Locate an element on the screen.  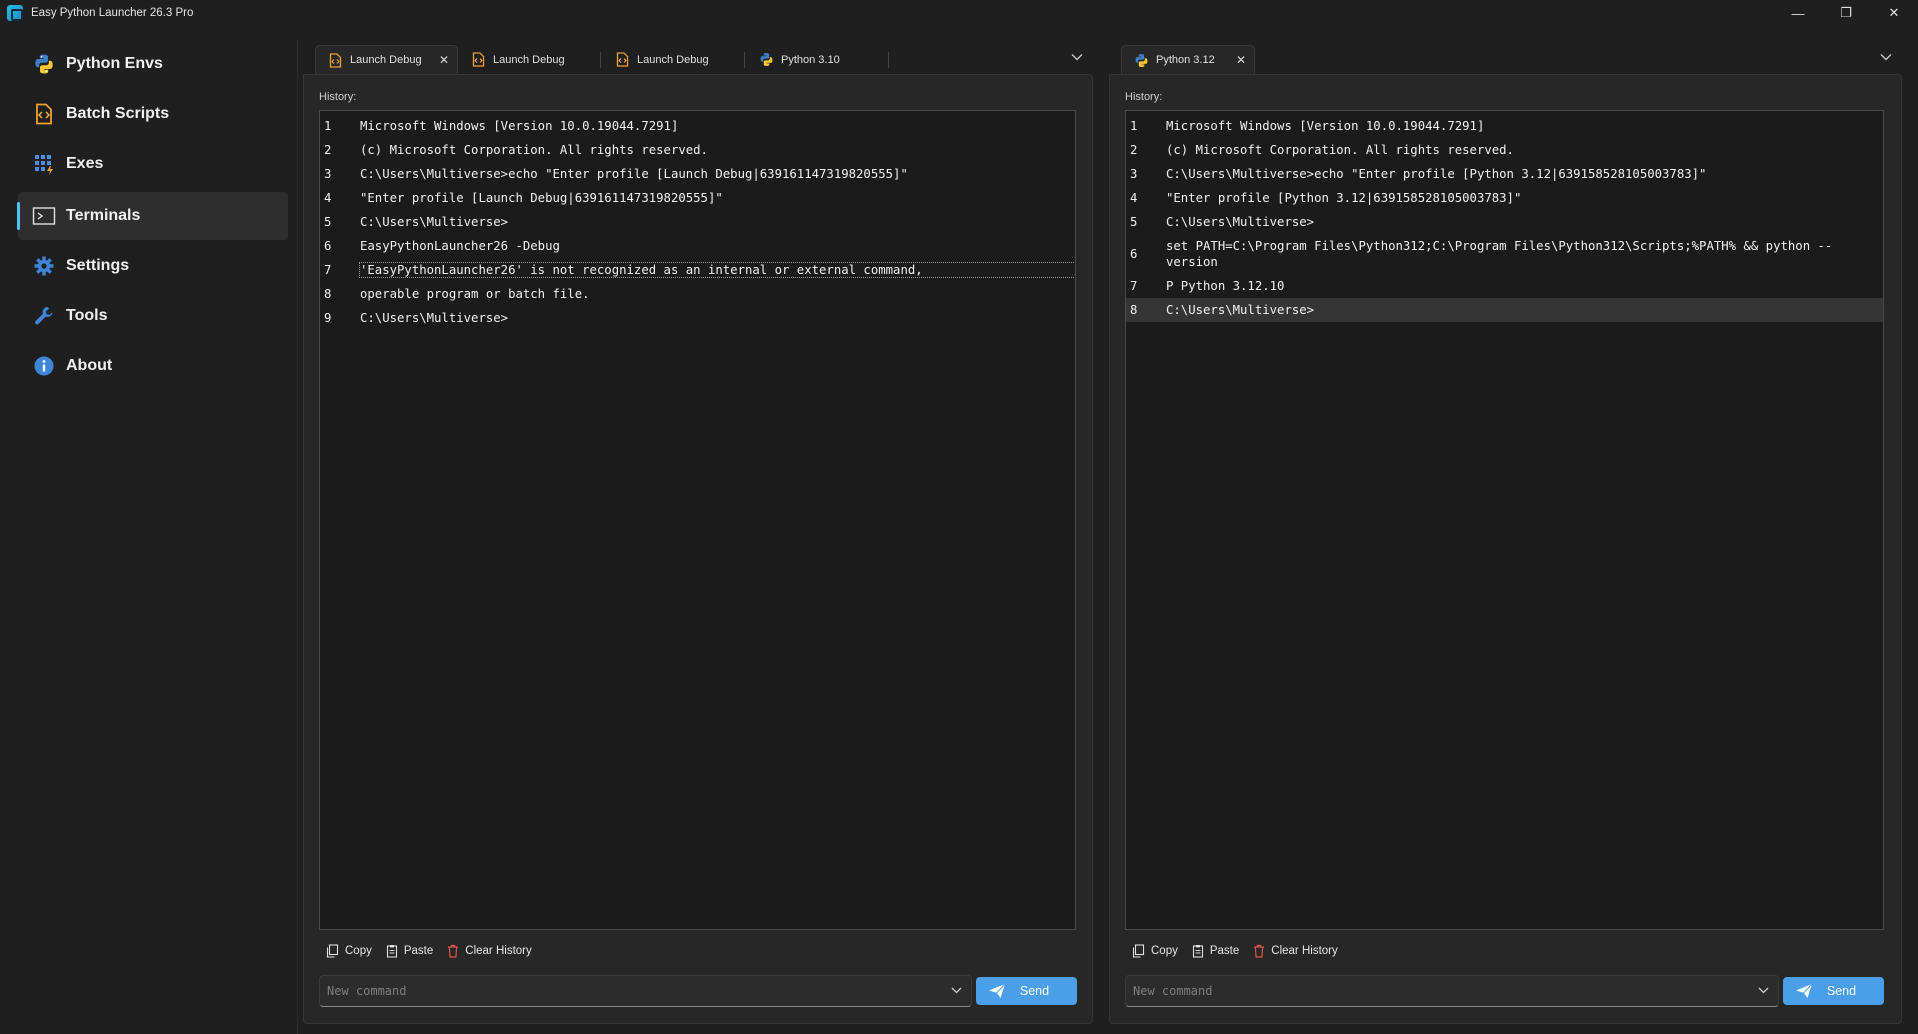
tab-launch-debug-2: Launch Debug is located at coordinates (529, 59).